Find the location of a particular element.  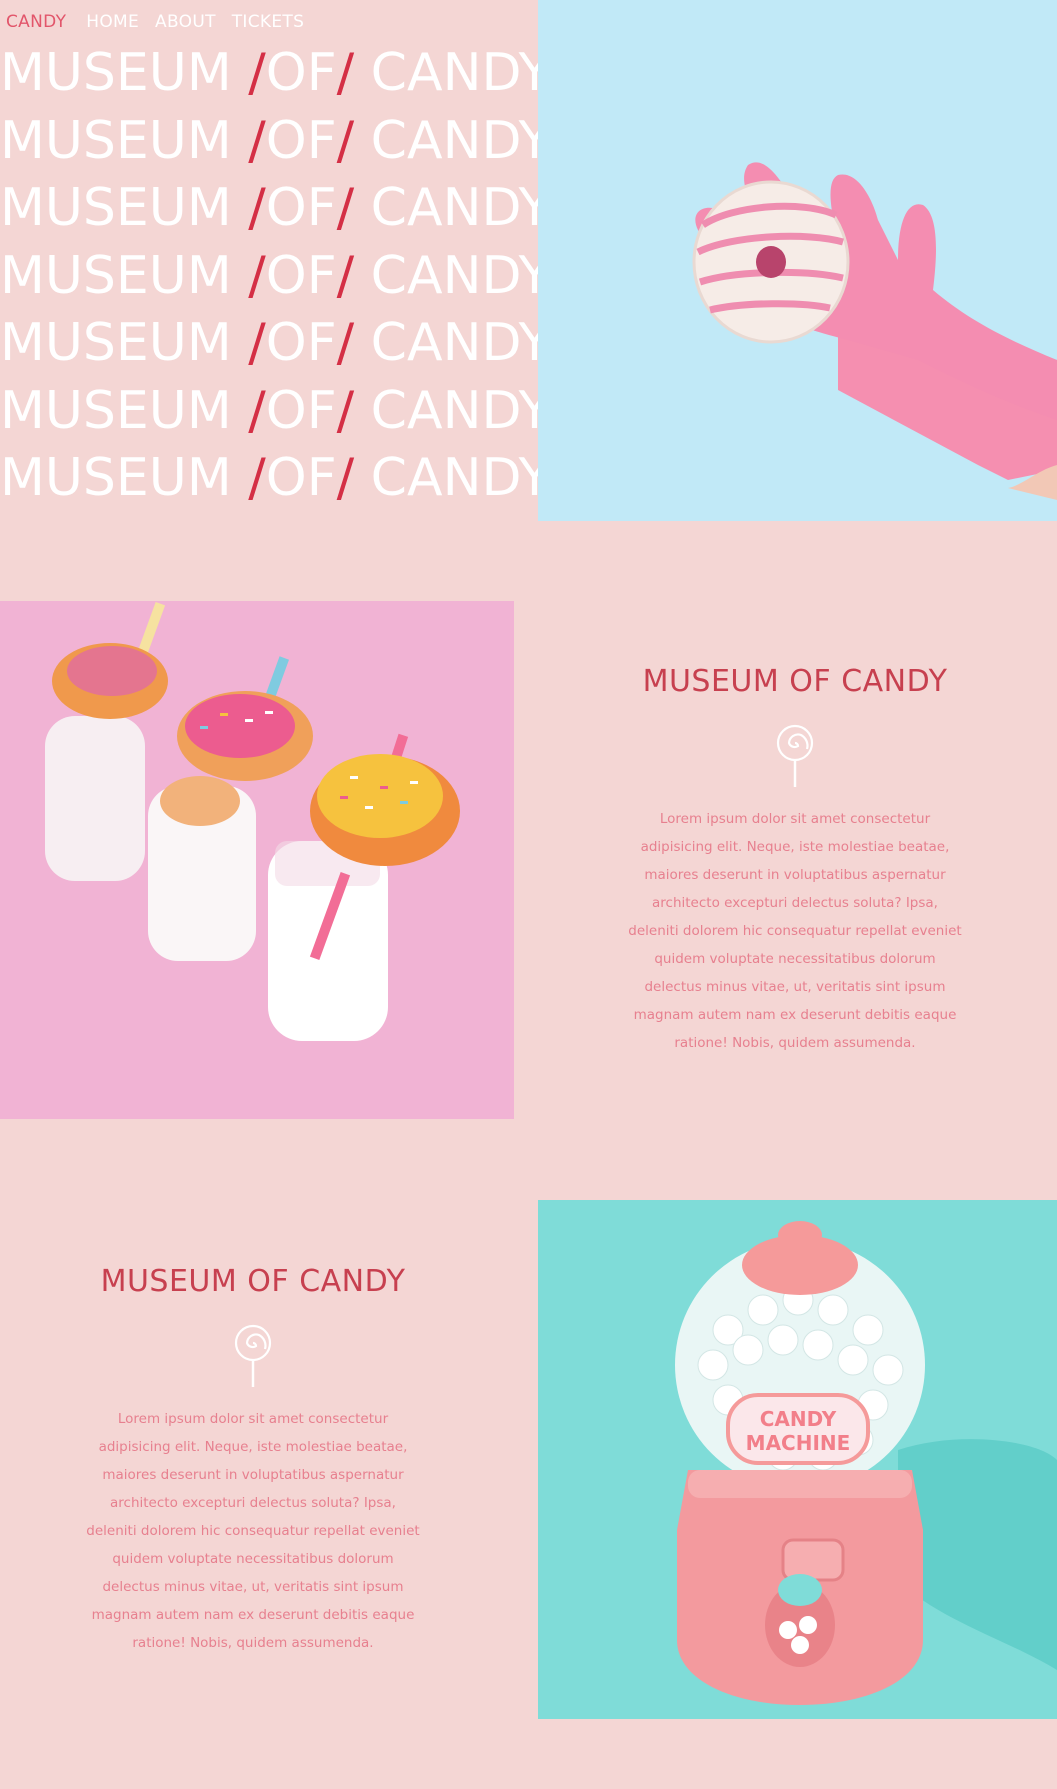

candy-machine-image: CANDY MACHINE is located at coordinates (797, 1459).